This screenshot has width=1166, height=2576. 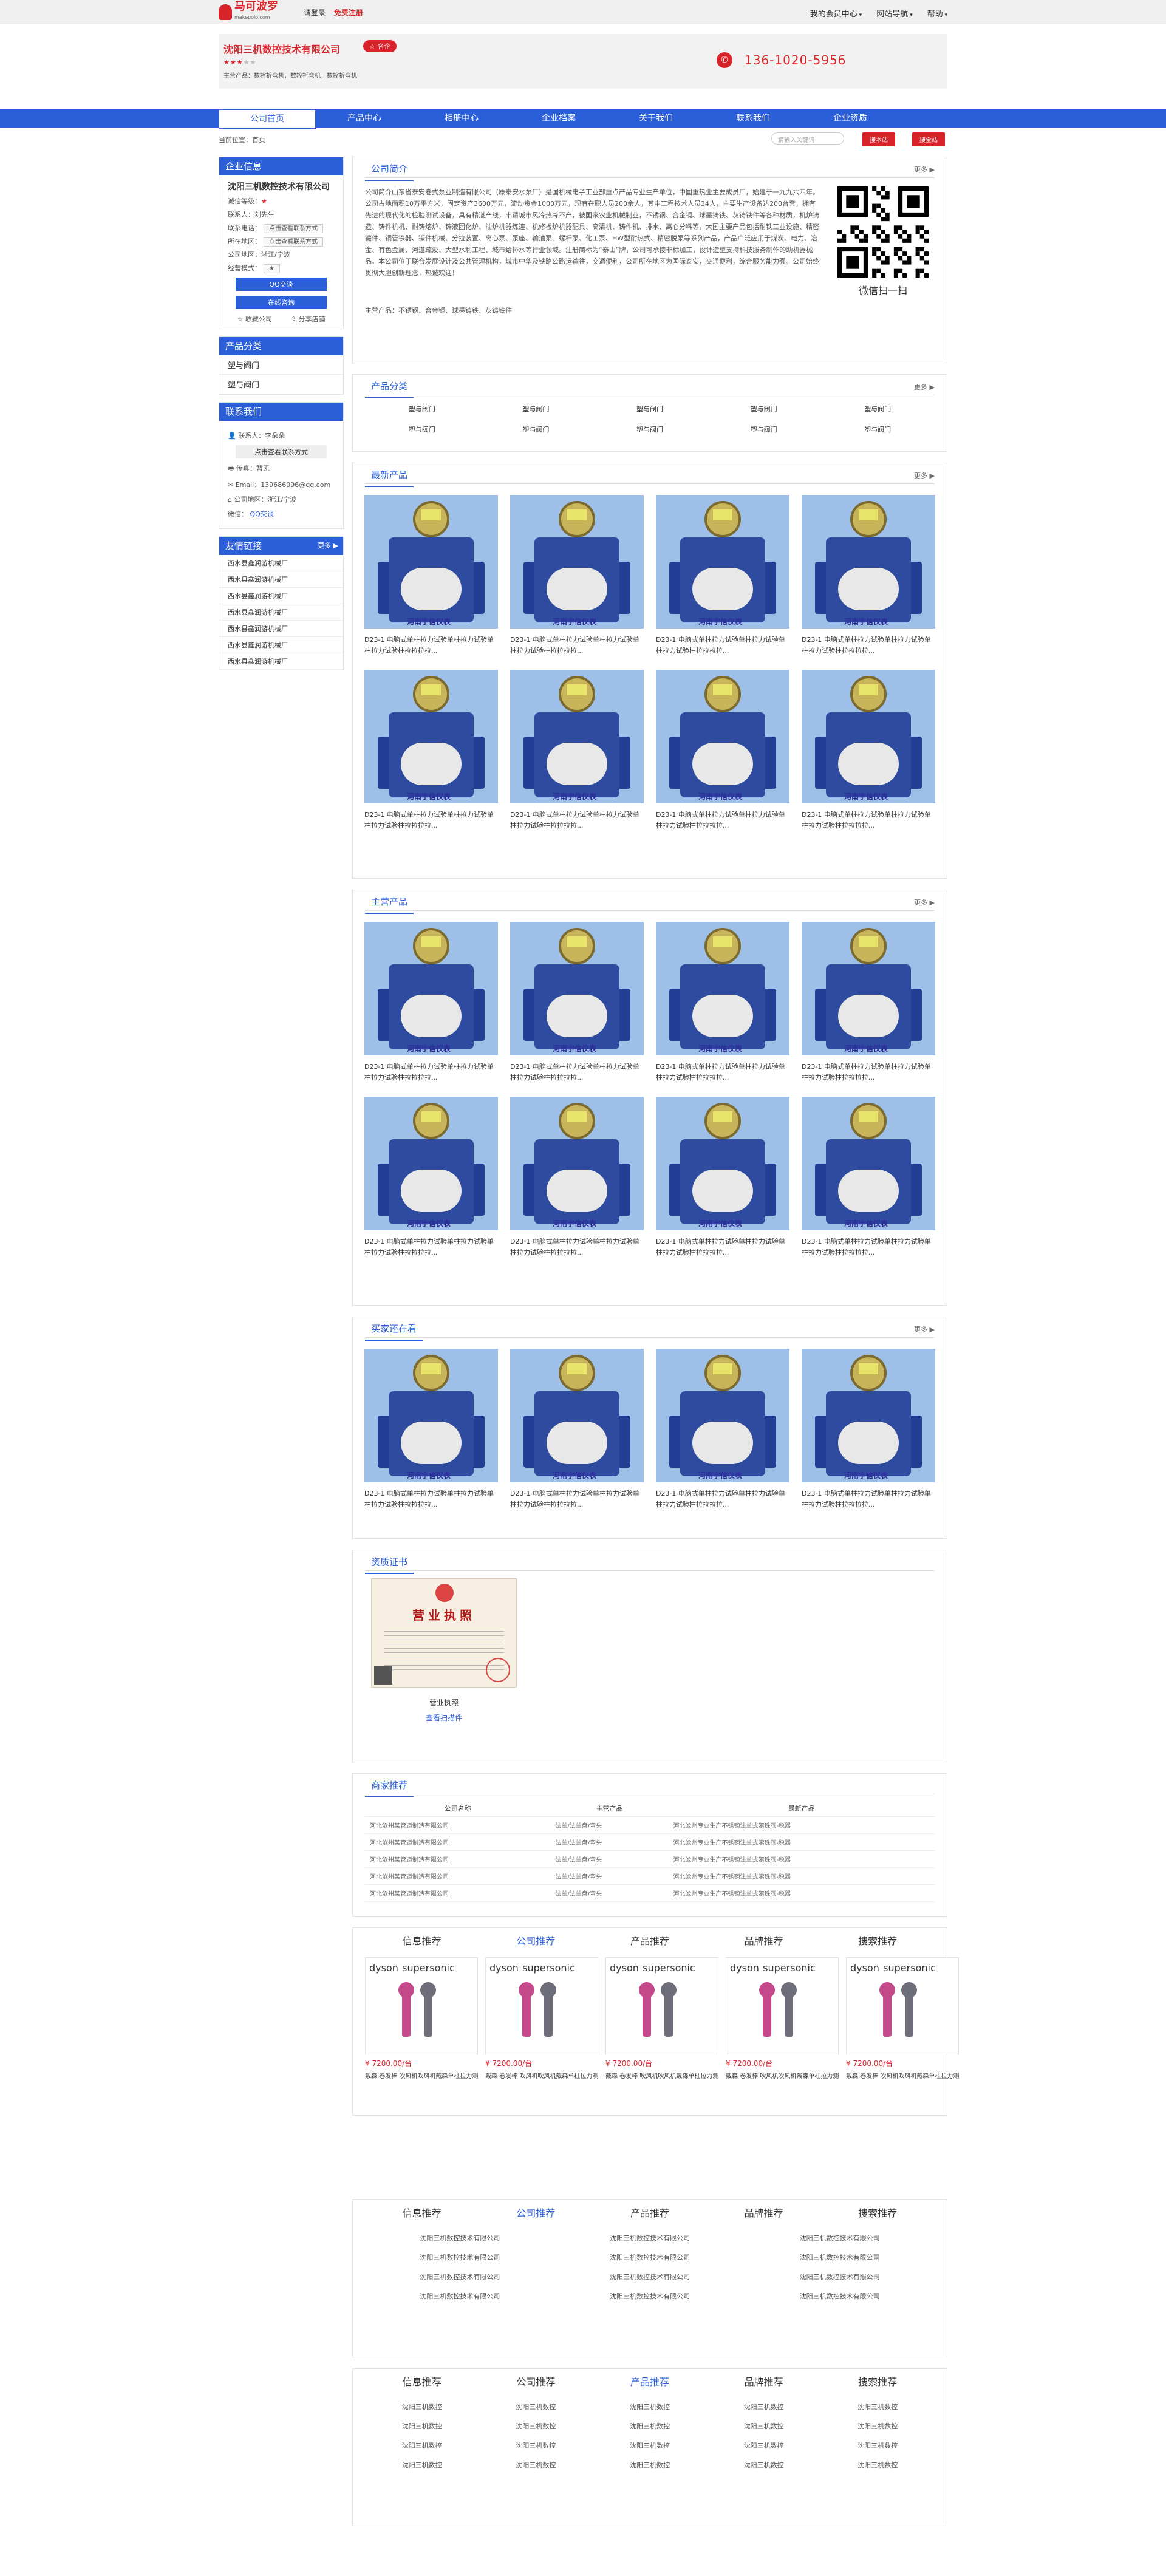 What do you see at coordinates (558, 119) in the screenshot?
I see `nav-item-3: 企业档案` at bounding box center [558, 119].